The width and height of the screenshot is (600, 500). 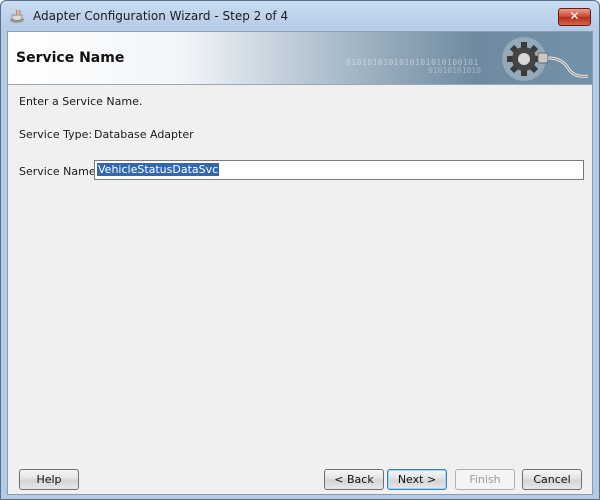 I want to click on service-type-value: Database Adapter, so click(x=144, y=134).